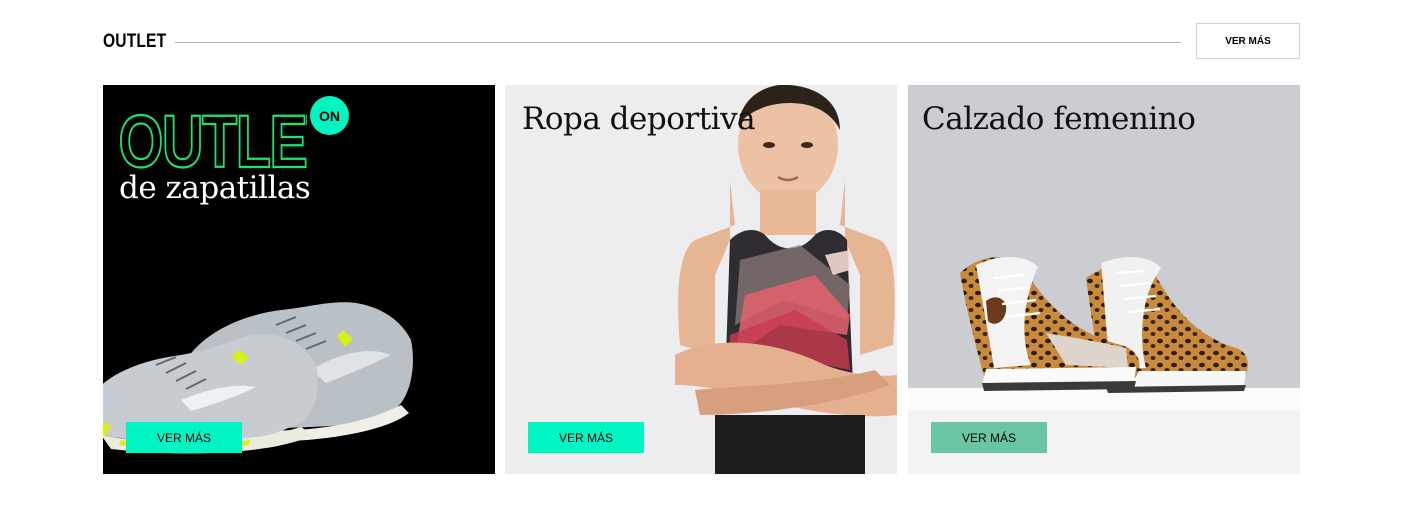  Describe the element at coordinates (786, 279) in the screenshot. I see `woman-sports-top-image` at that location.